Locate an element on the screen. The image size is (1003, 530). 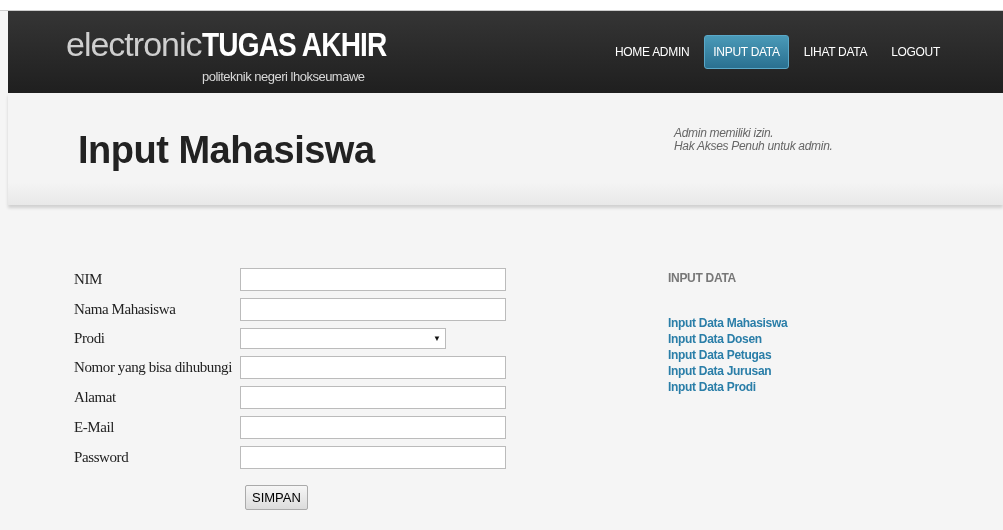
logo-subtitle: politeknik negeri lhokseumawe is located at coordinates (284, 76).